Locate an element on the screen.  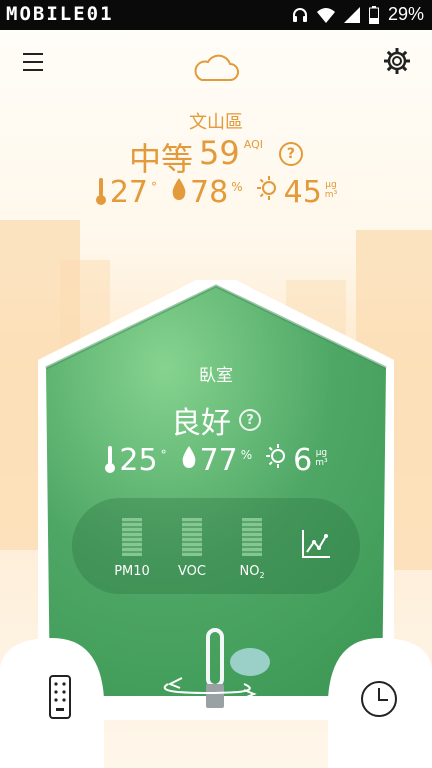
battery-percent: 29% is located at coordinates (405, 14).